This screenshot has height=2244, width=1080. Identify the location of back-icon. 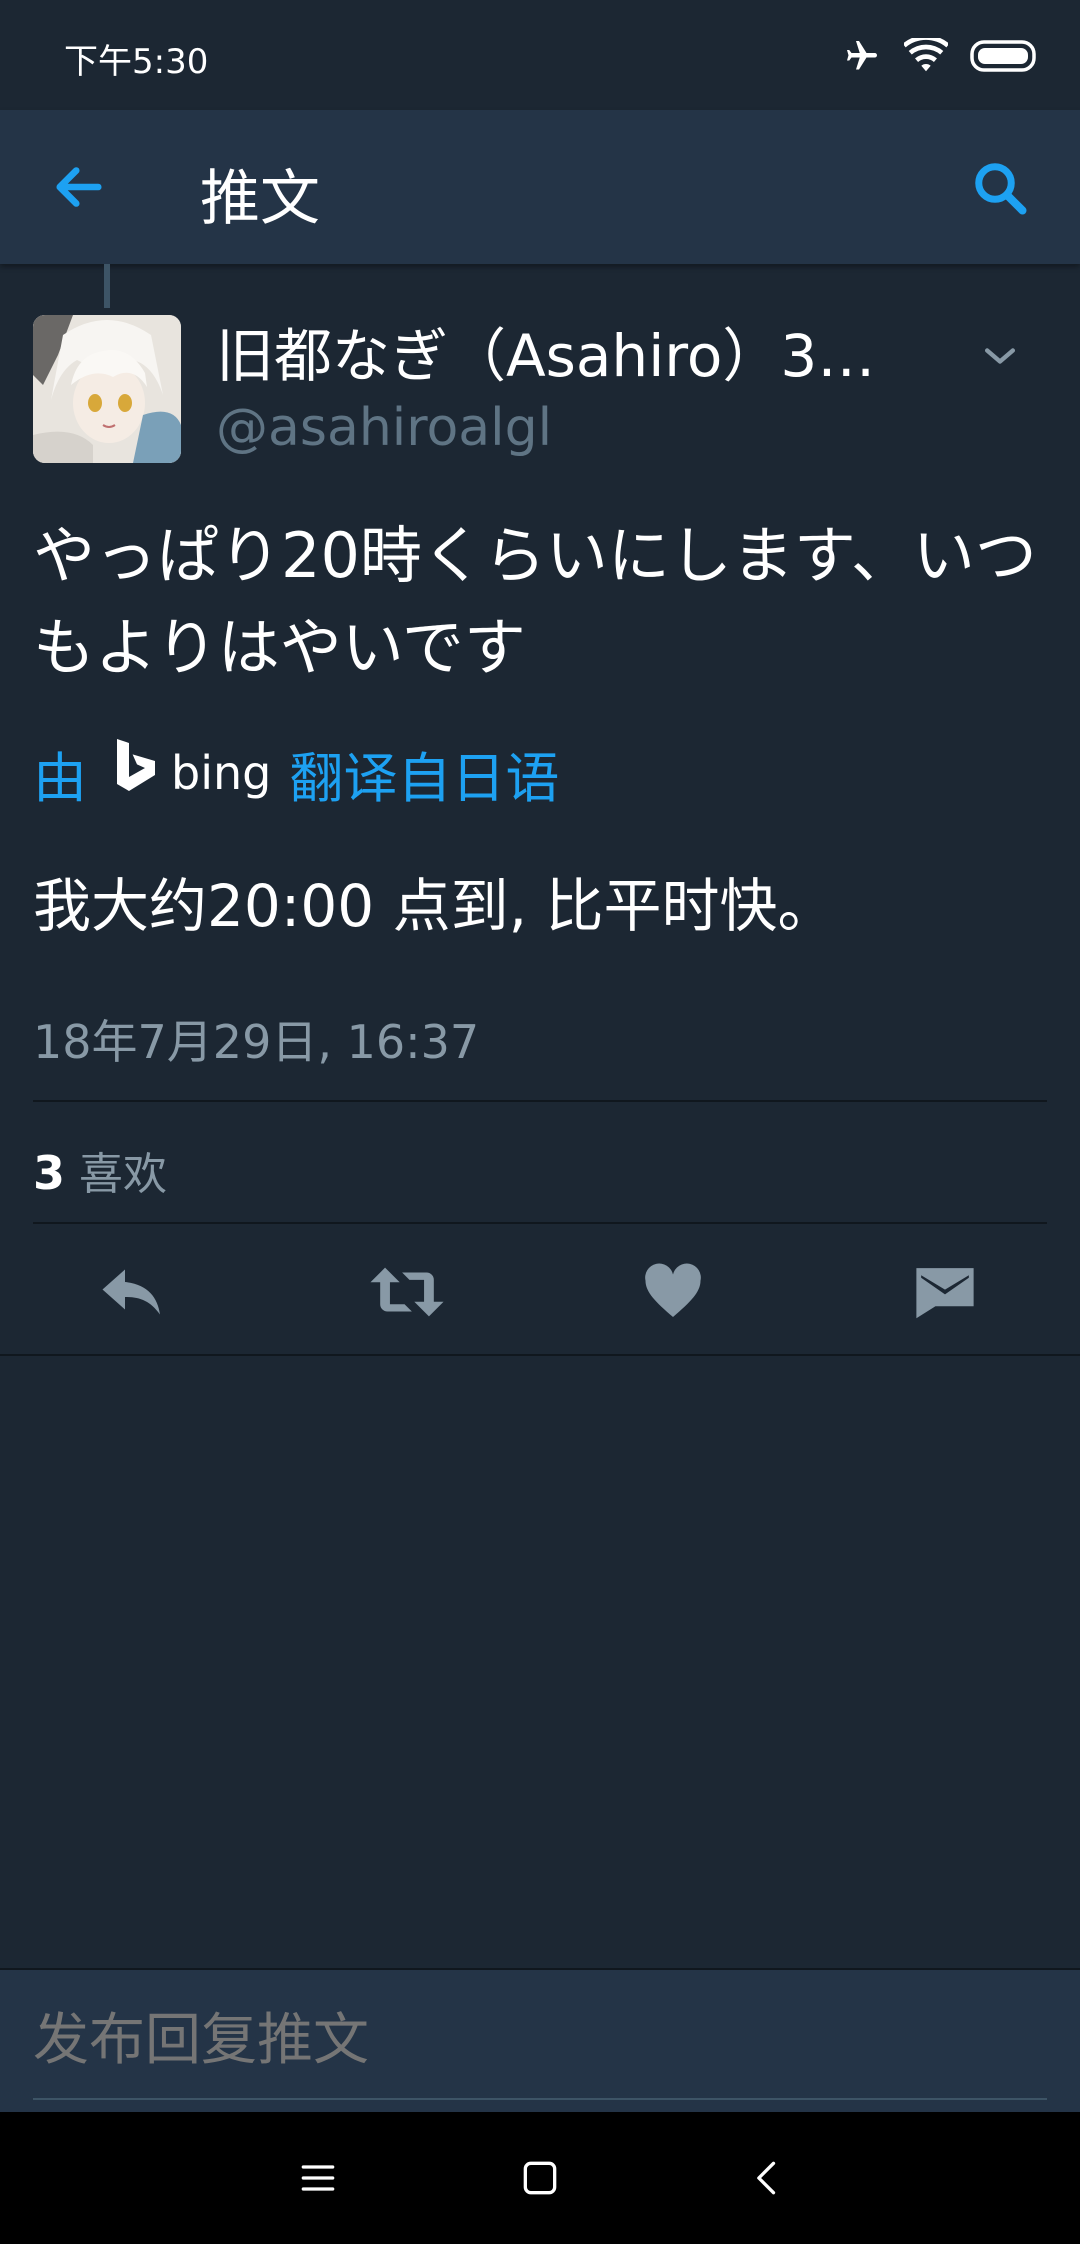
(768, 2178).